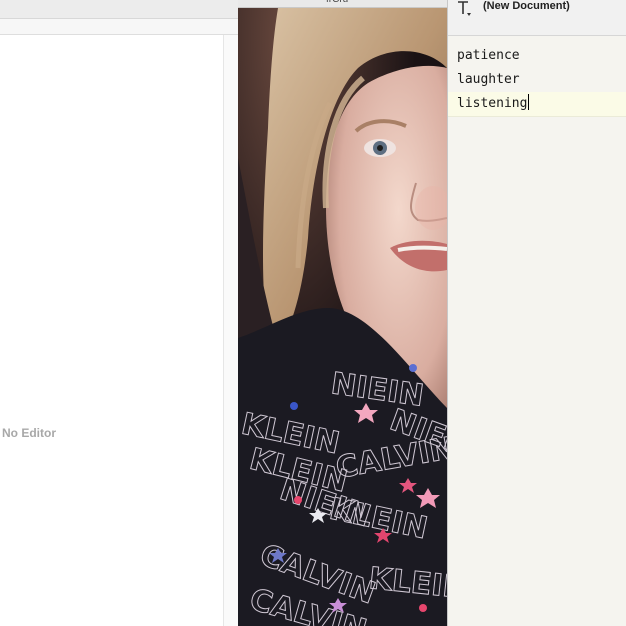  What do you see at coordinates (29, 433) in the screenshot?
I see `no-editor-label: No Editor` at bounding box center [29, 433].